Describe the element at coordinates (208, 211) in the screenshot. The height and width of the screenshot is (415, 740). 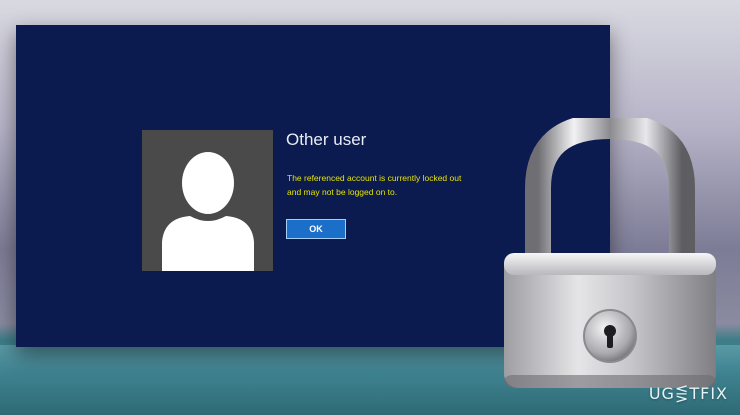
I see `user-silhouette-icon` at that location.